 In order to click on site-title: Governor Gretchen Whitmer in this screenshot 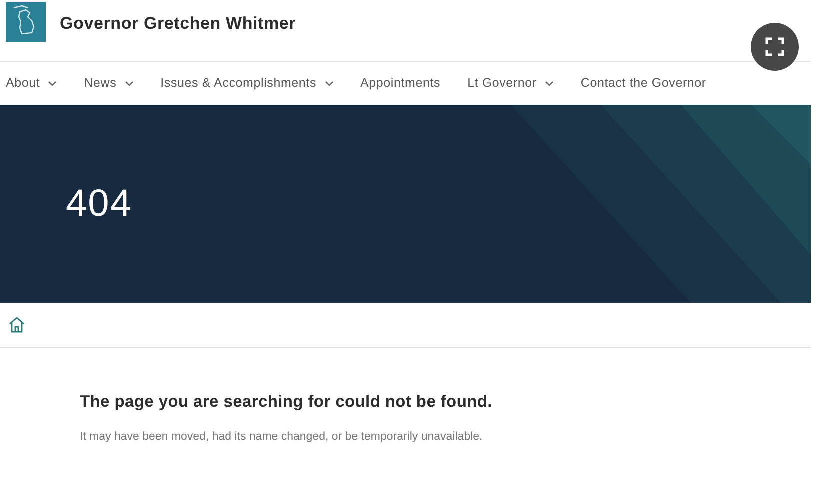, I will do `click(178, 23)`.